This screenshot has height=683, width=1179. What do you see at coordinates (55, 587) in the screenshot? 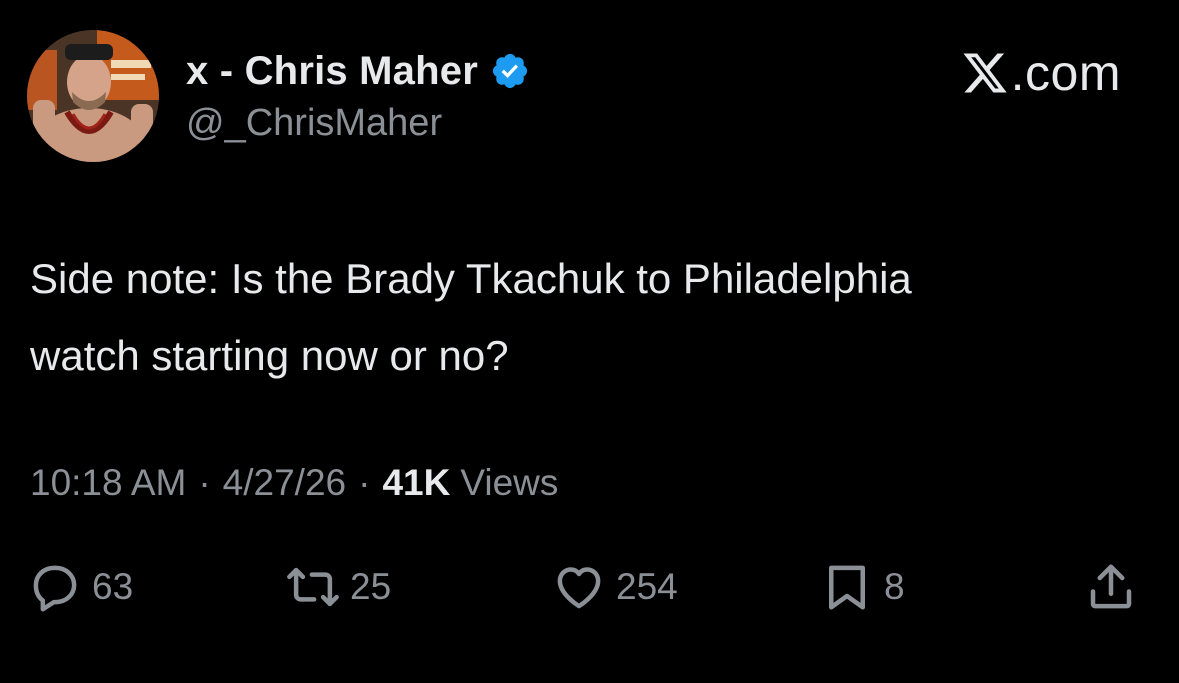
I see `reply-icon` at bounding box center [55, 587].